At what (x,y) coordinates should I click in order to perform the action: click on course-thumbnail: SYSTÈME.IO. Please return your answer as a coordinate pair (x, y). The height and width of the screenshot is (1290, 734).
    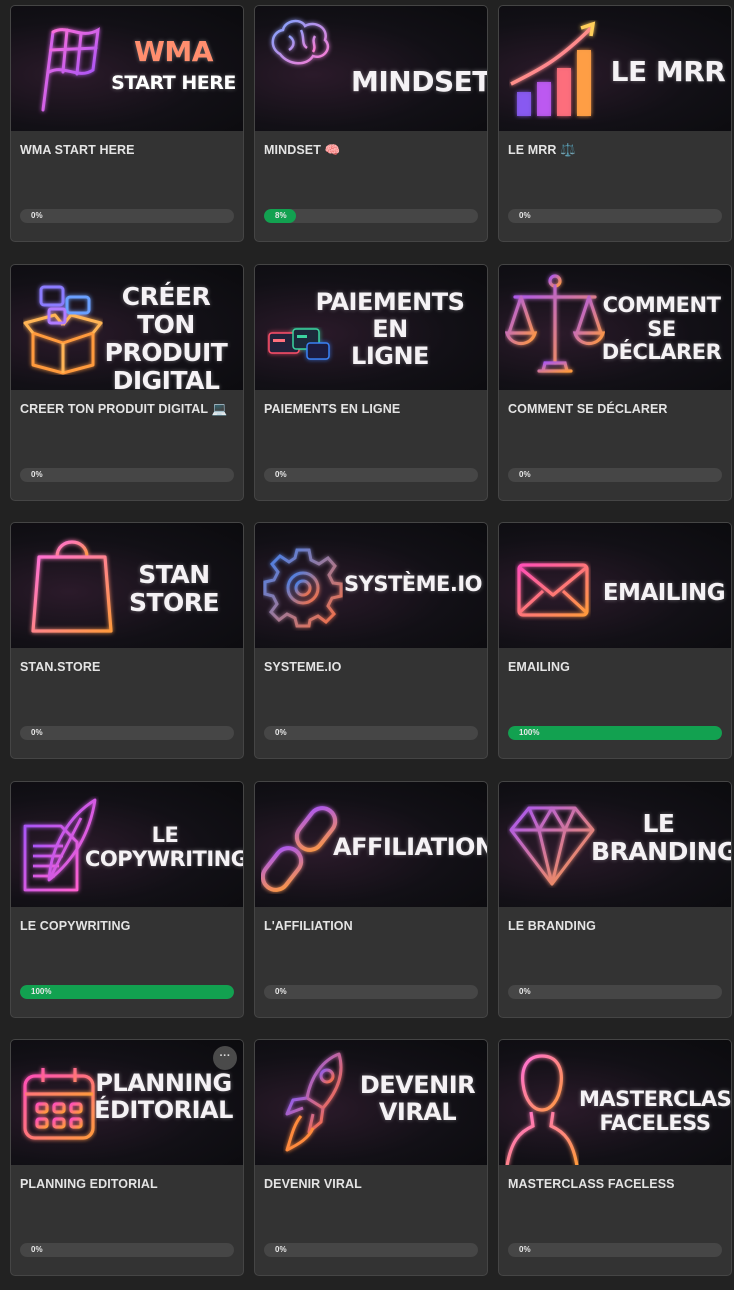
    Looking at the image, I should click on (371, 585).